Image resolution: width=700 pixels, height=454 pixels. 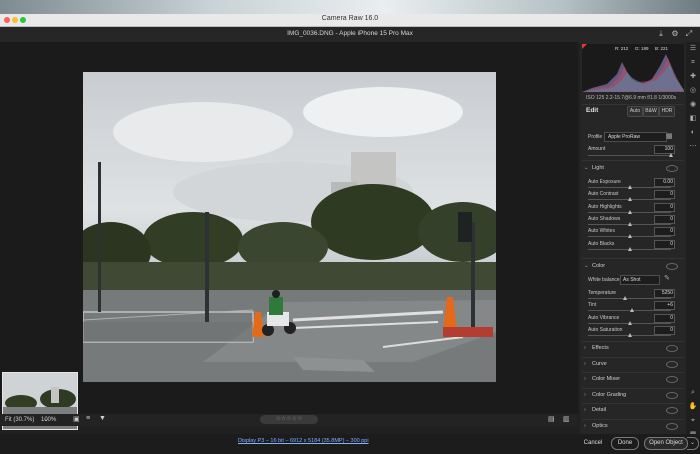 What do you see at coordinates (664, 244) in the screenshot?
I see `light-value-5: 0` at bounding box center [664, 244].